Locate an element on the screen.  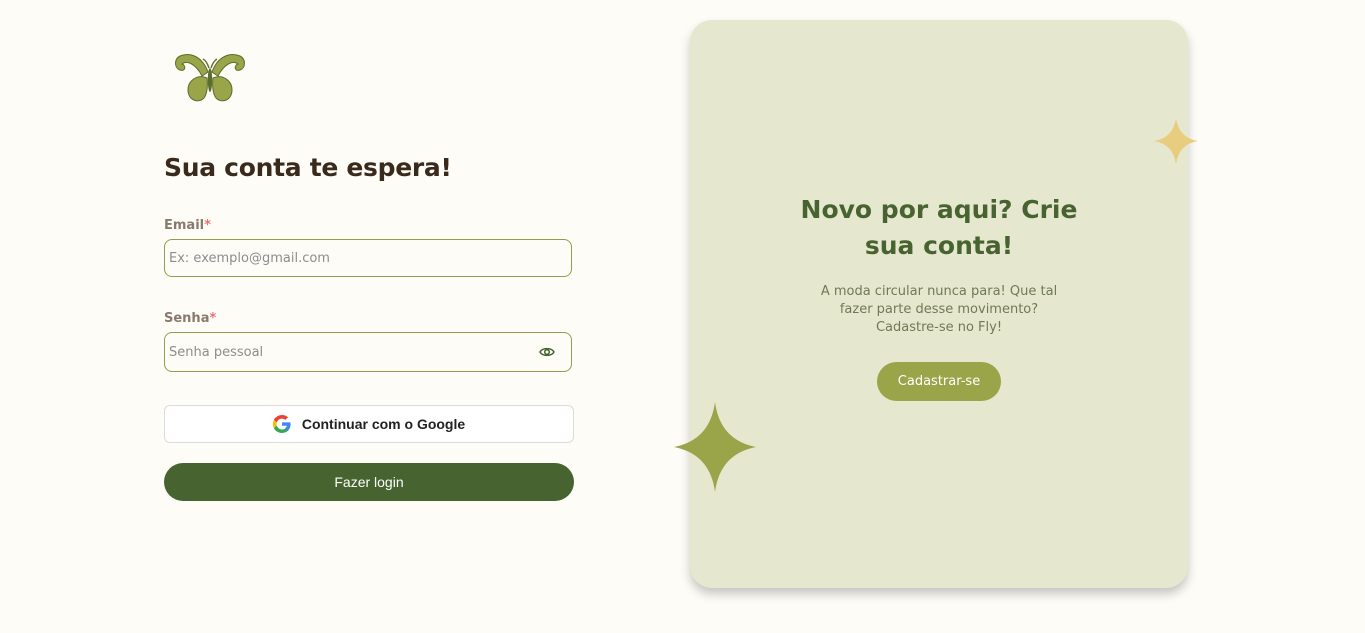
google-login-button: Continuar com o Google is located at coordinates (369, 424).